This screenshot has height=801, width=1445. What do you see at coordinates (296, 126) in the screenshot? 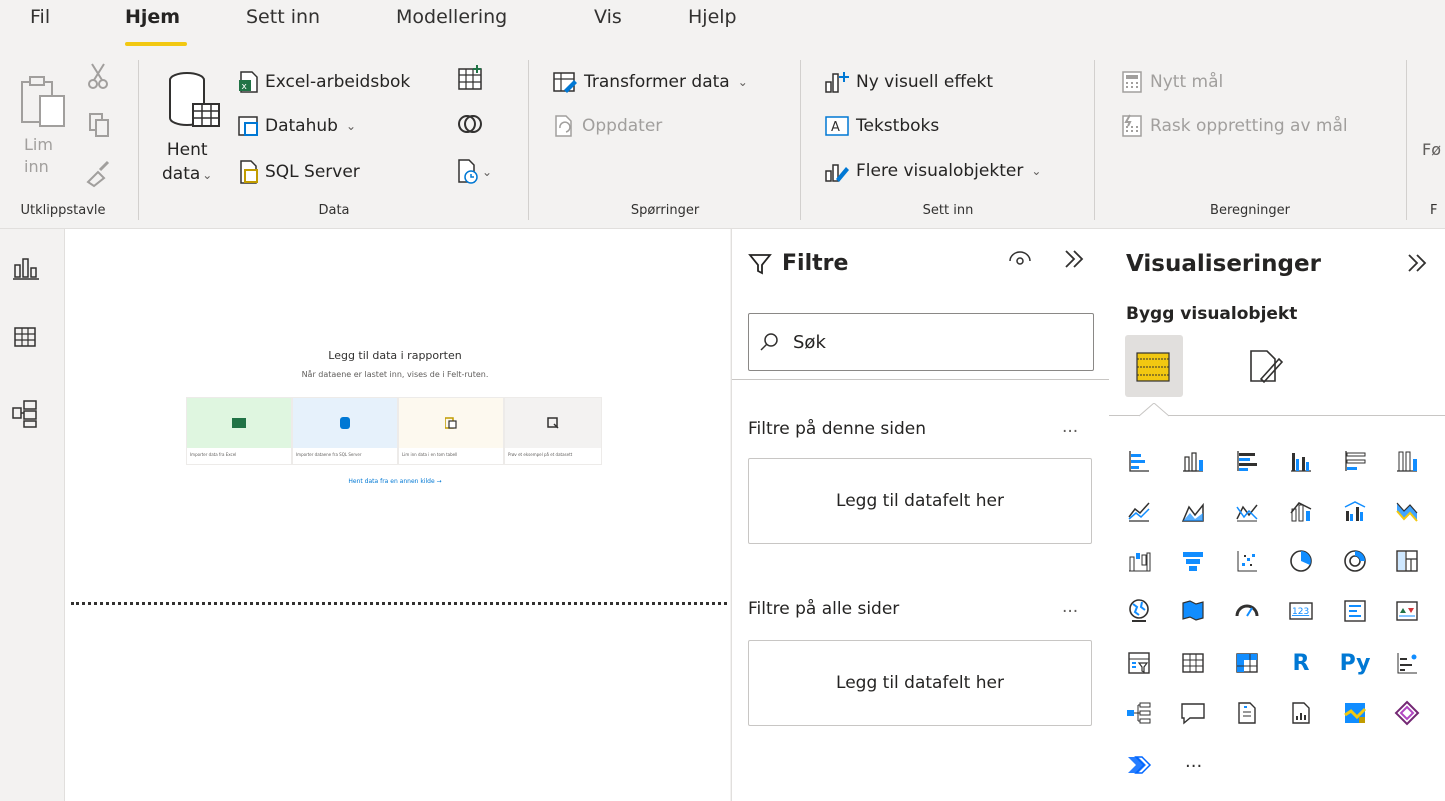
I see `datahub-button: Datahub ⌄` at bounding box center [296, 126].